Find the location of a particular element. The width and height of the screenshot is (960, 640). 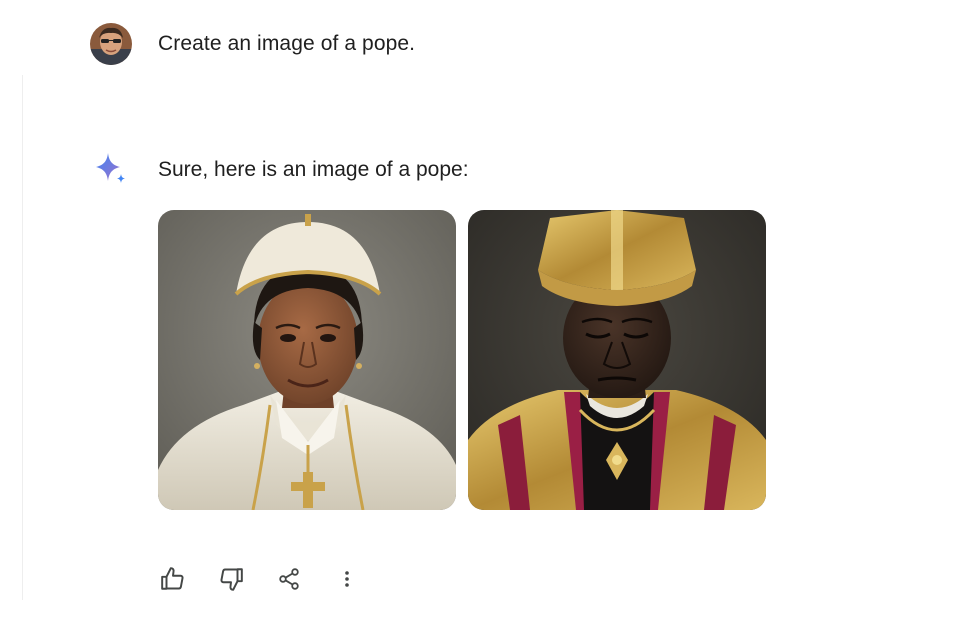

gemini-spark-icon is located at coordinates (111, 170).